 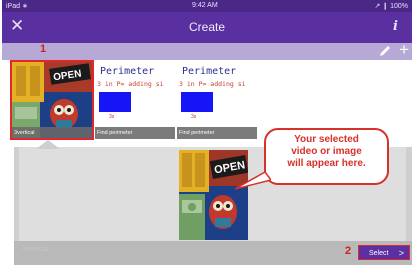 I want to click on status-bar: iPad ∗ 9:42 AM ↗ ❙ 100%, so click(x=207, y=6).